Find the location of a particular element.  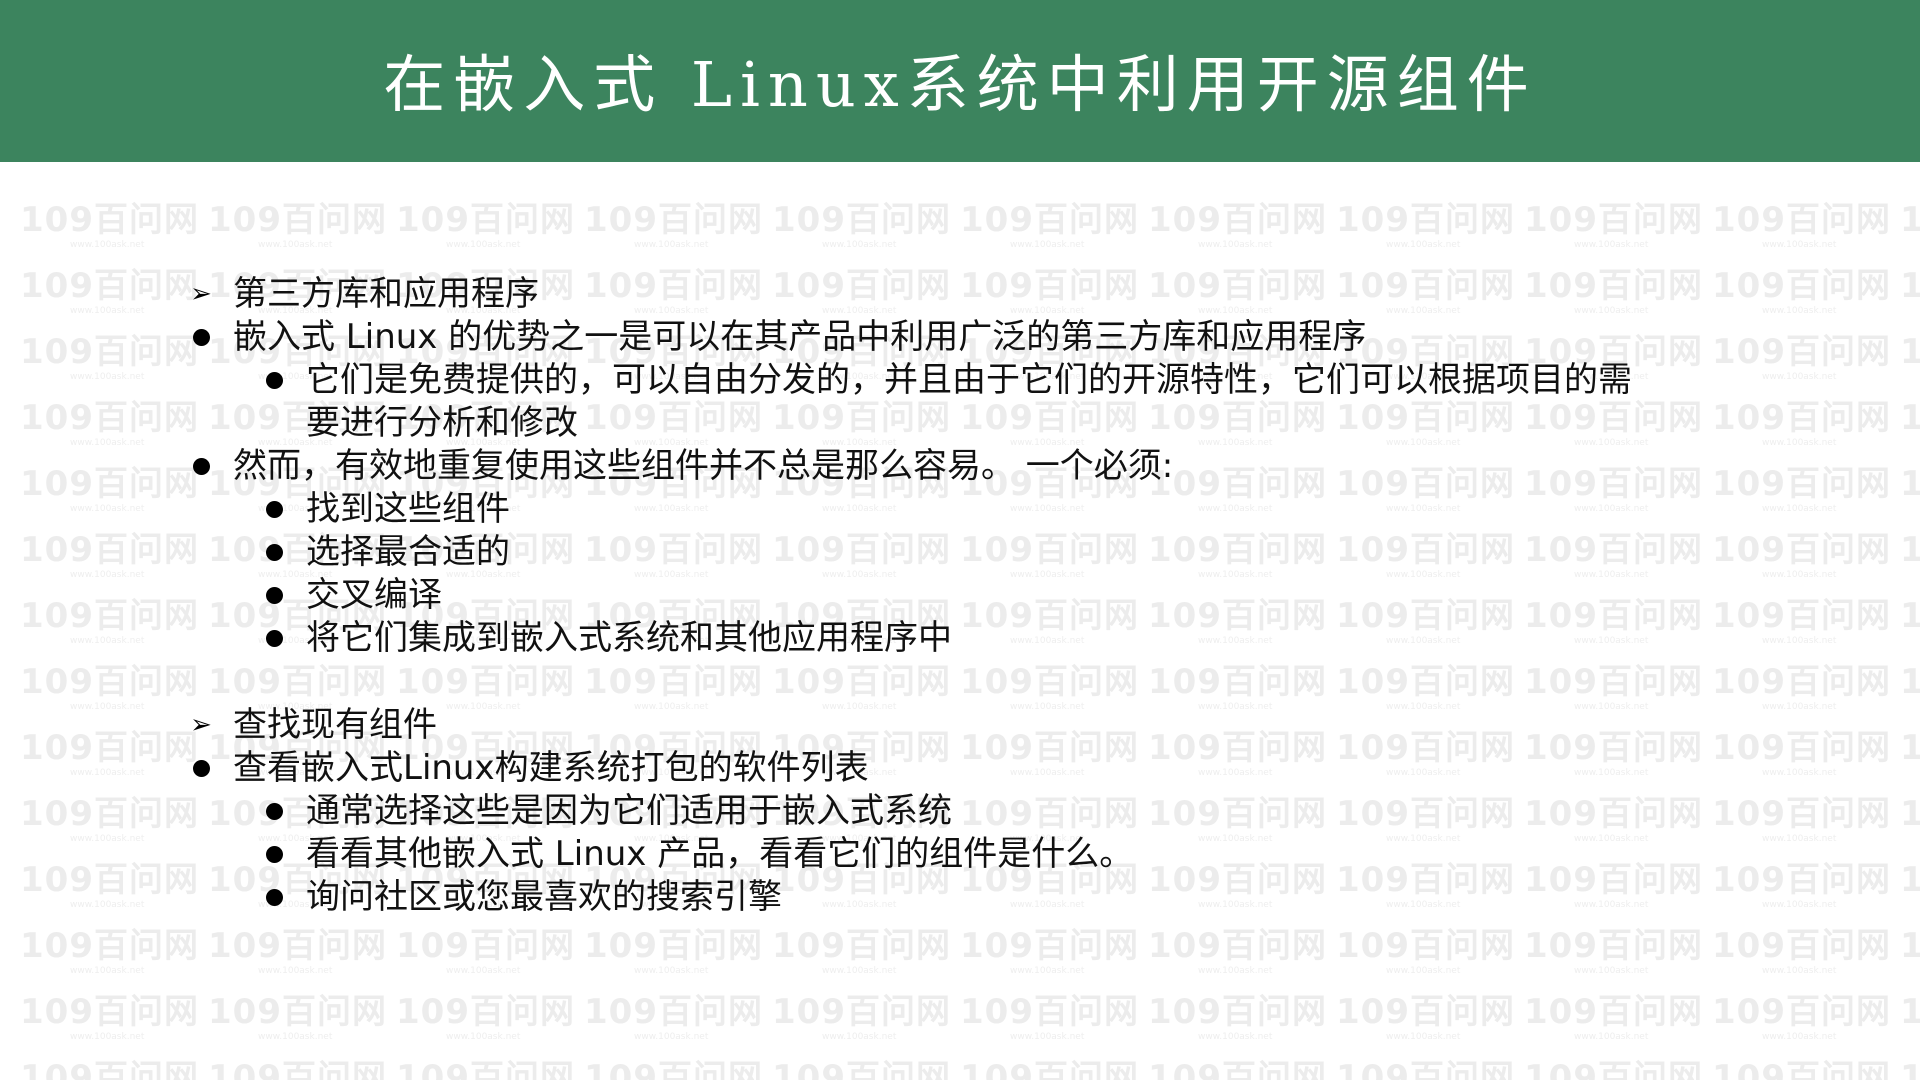

list-item: 看看其他嵌入式 Linux 产品，看看它们的组件是什么。 is located at coordinates (720, 854).